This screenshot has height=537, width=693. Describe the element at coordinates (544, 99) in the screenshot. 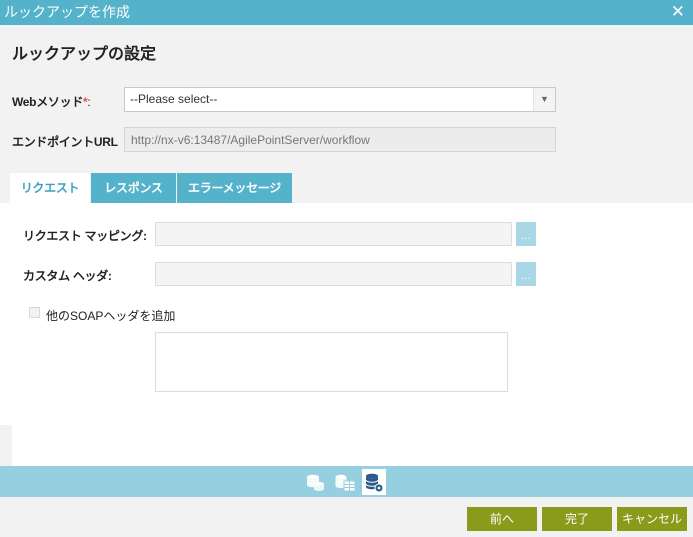

I see `dropdown-arrow-icon: ▼` at that location.